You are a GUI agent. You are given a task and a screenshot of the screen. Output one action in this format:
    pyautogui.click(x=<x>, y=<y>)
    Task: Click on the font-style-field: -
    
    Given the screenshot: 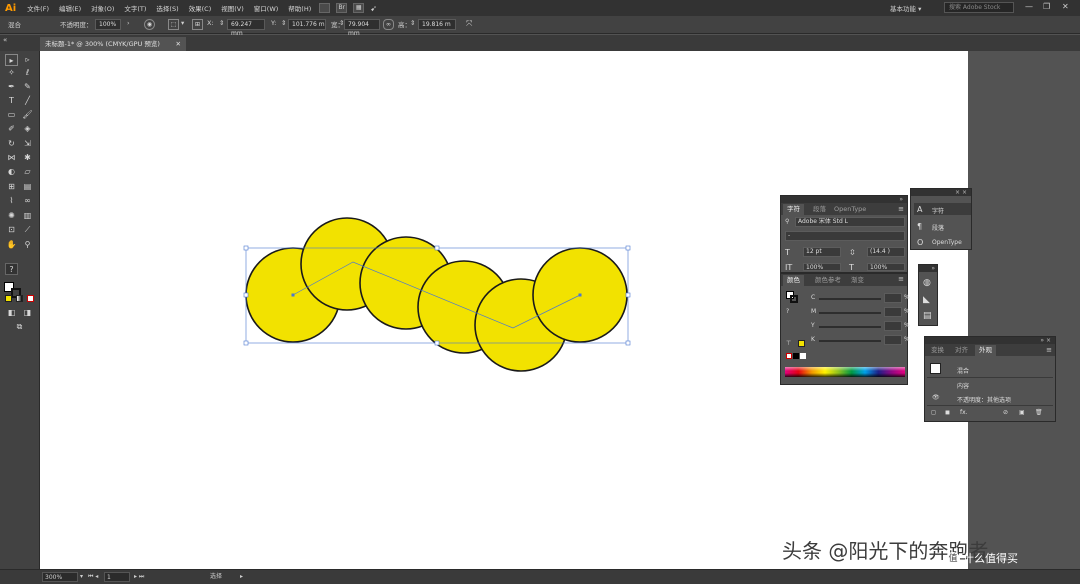 What is the action you would take?
    pyautogui.click(x=845, y=236)
    